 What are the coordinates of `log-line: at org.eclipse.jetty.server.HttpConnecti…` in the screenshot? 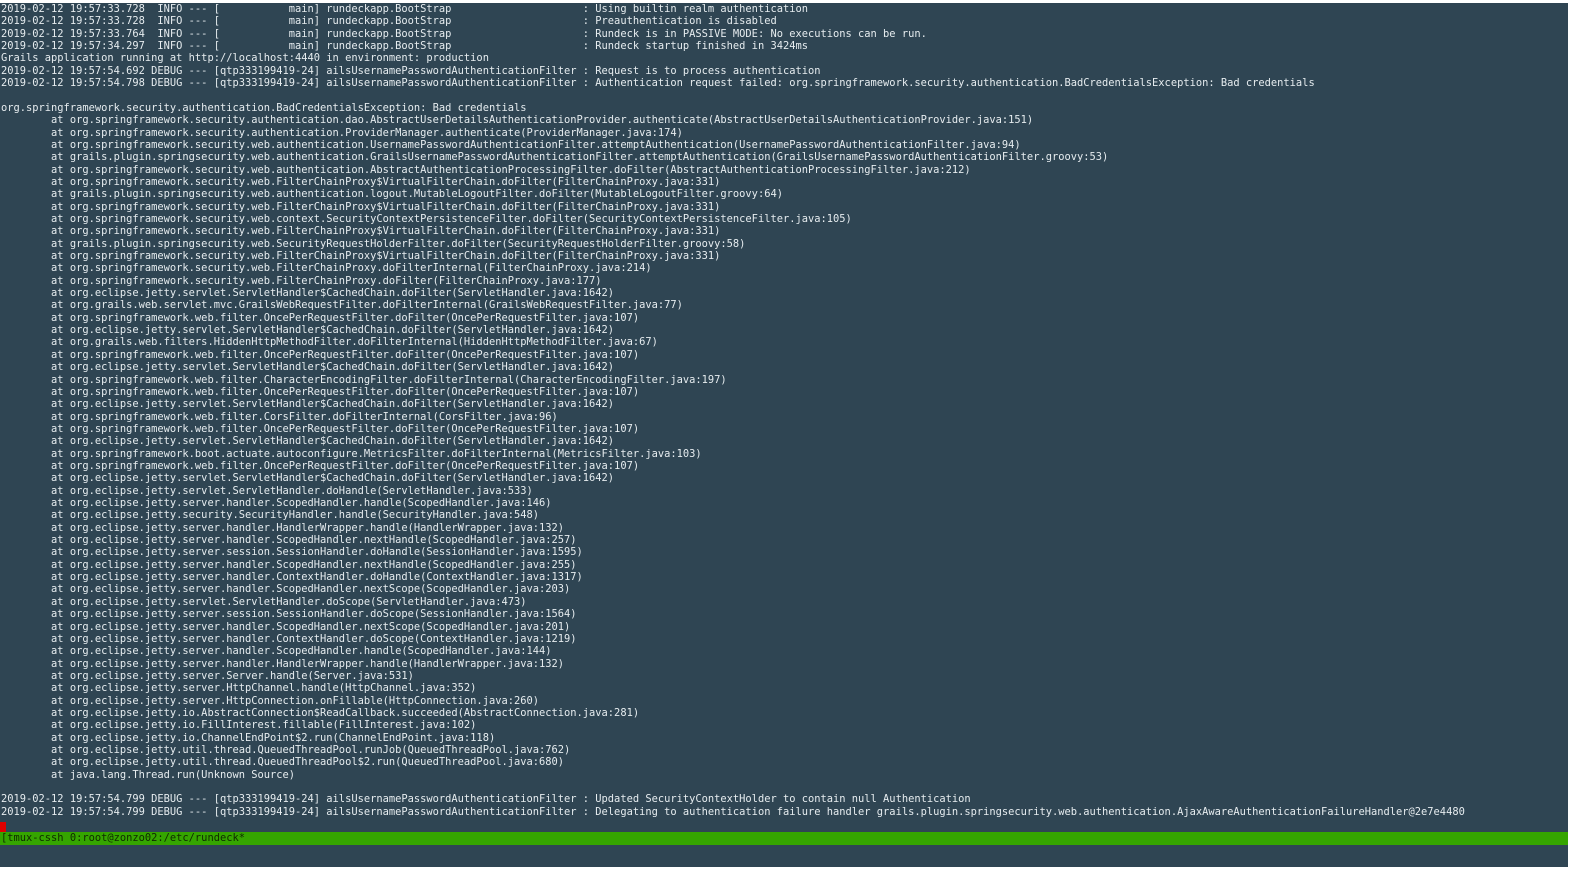 It's located at (270, 700).